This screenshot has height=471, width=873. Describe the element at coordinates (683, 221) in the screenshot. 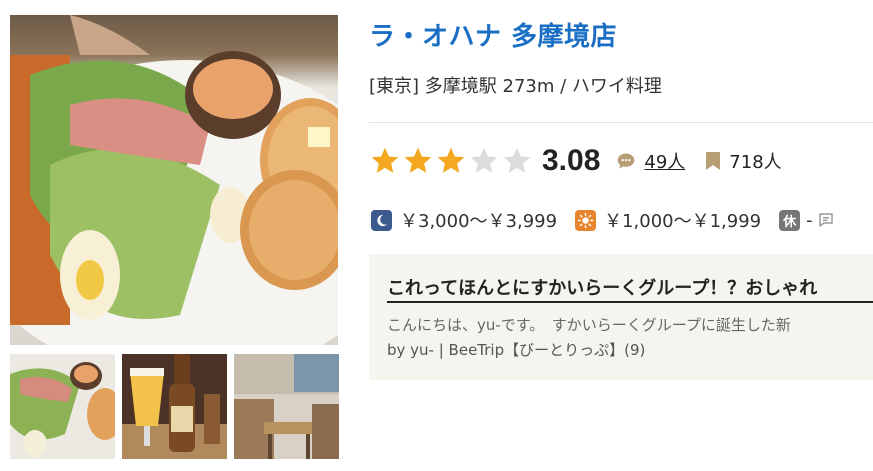

I see `lunch-price: ￥1,000～￥1,999` at that location.